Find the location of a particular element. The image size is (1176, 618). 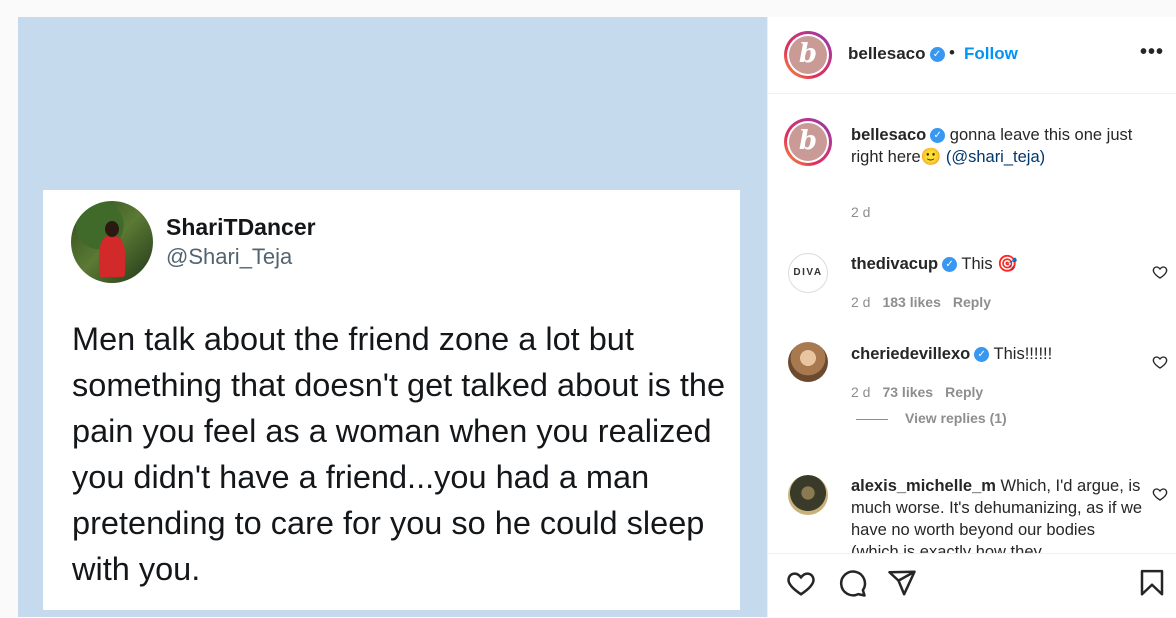

share-icon is located at coordinates (902, 583).